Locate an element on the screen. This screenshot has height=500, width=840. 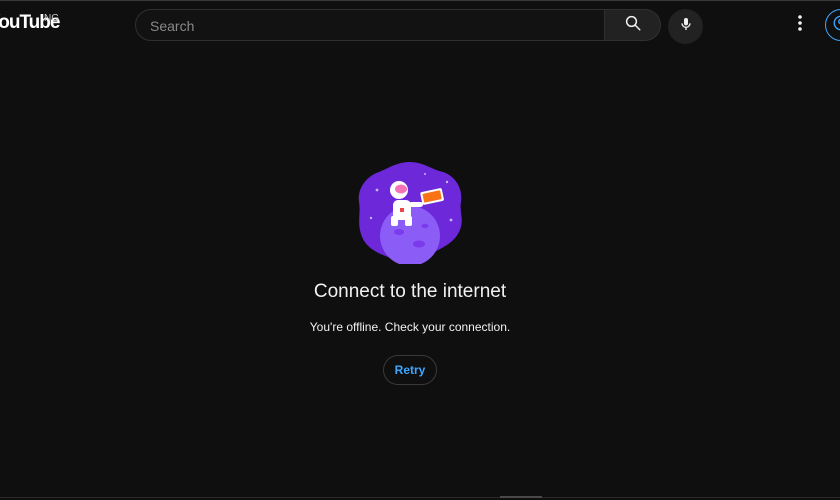
search-input is located at coordinates (370, 26).